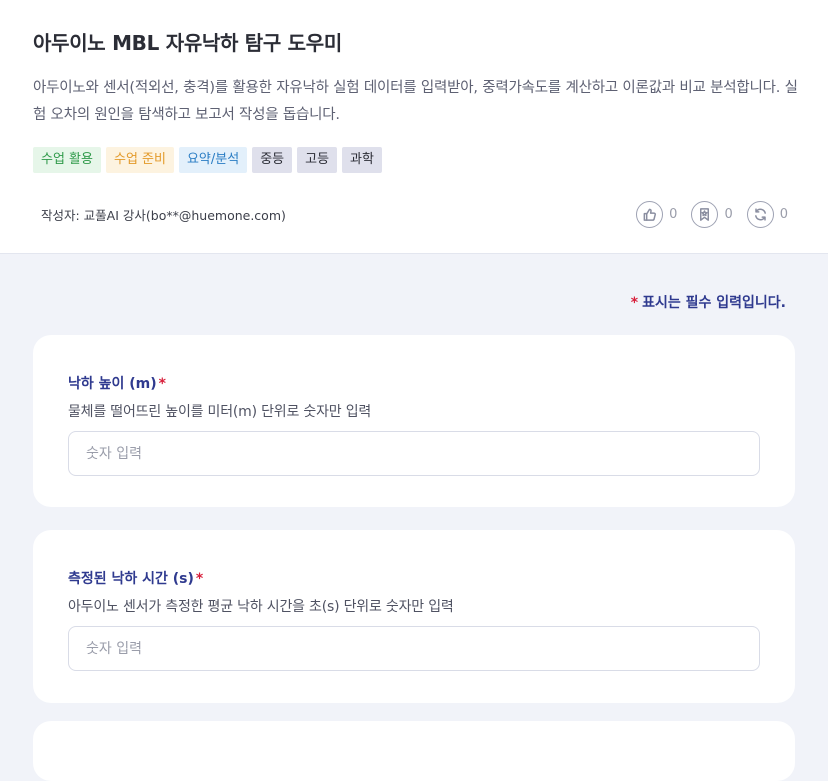 The width and height of the screenshot is (828, 781). Describe the element at coordinates (213, 160) in the screenshot. I see `tag-summary-analysis: 요약/분석` at that location.